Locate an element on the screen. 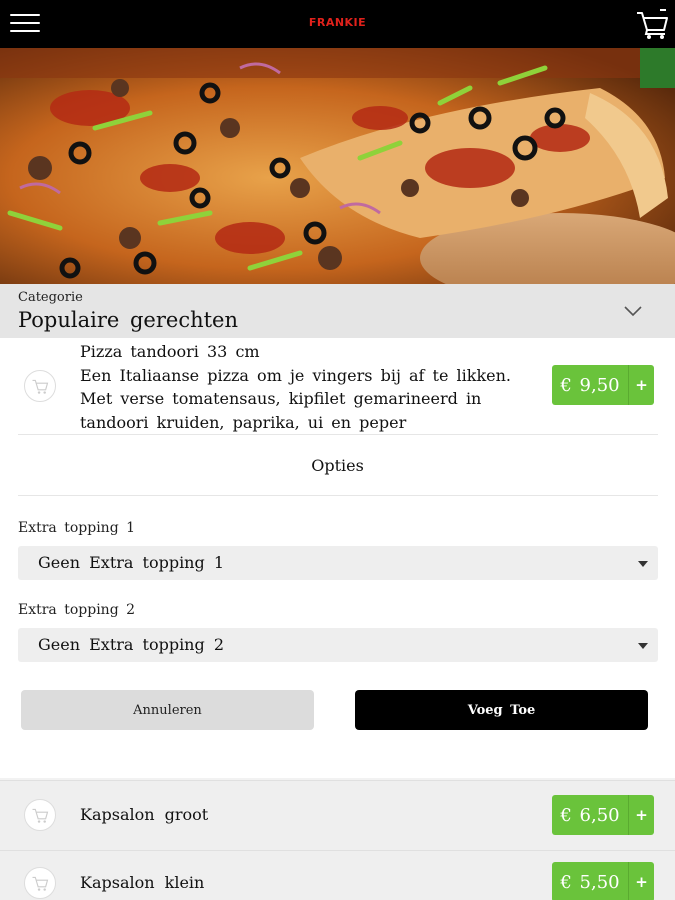 The width and height of the screenshot is (675, 900). list-item: Kapsalon groot € 6,50 + is located at coordinates (337, 815).